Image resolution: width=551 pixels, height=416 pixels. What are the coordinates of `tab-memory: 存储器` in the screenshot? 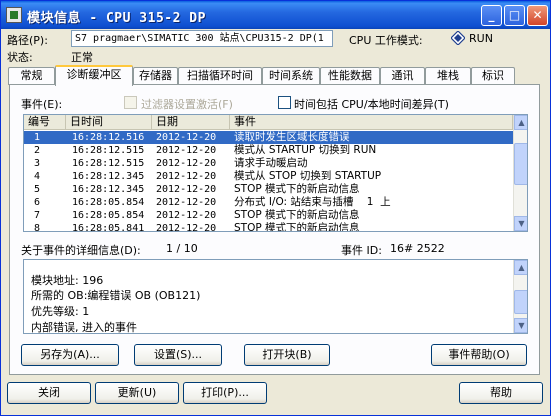 It's located at (155, 76).